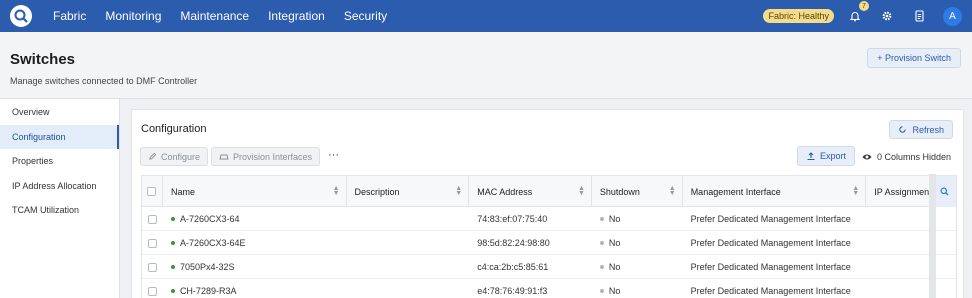 This screenshot has height=298, width=972. I want to click on provision-interfaces-button: Provision Interfaces, so click(266, 156).